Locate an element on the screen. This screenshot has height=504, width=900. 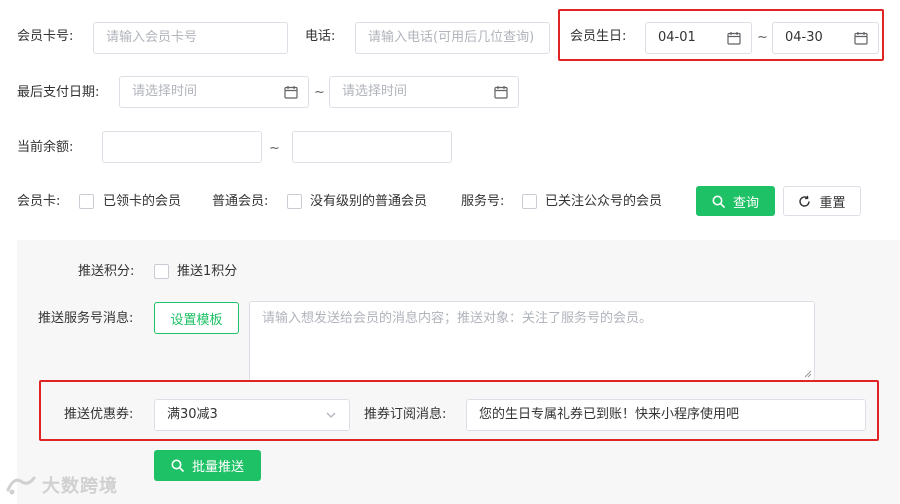
subscribe-msg-input: 您的生日专属礼券已到账！快来小程序使用吧 is located at coordinates (666, 415).